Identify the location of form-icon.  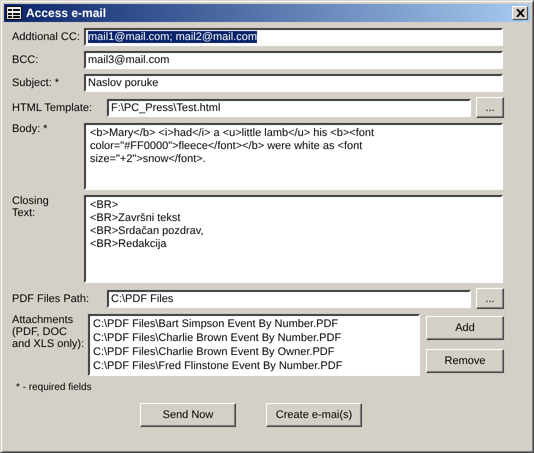
(14, 13).